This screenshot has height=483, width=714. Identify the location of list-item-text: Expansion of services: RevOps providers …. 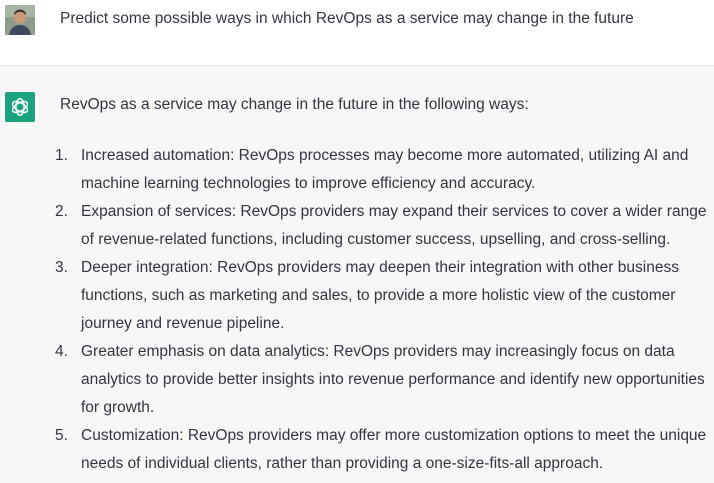
(394, 225).